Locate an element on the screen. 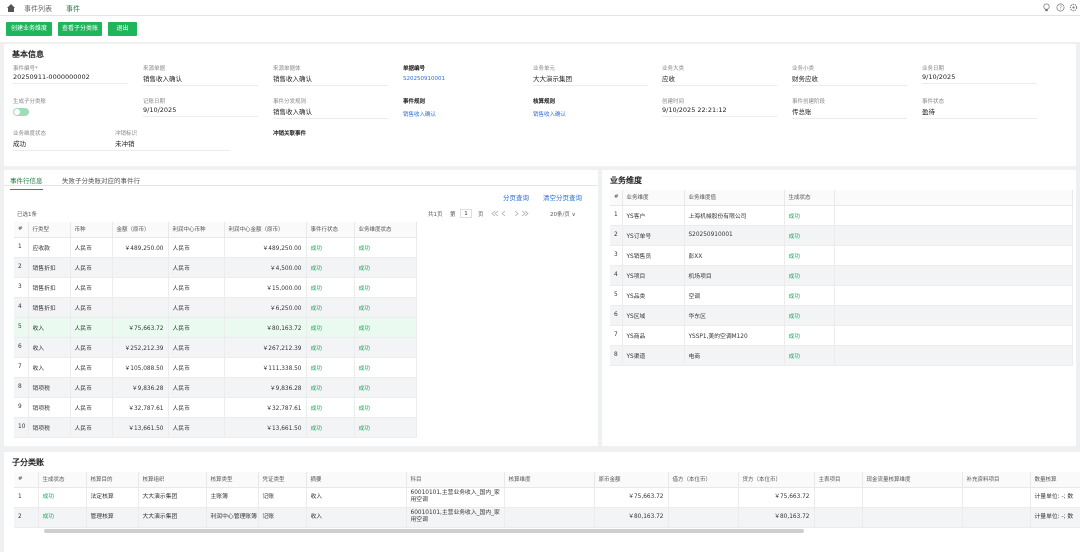 The width and height of the screenshot is (1080, 552). subledger-column-header: 借方（本位币） is located at coordinates (703, 480).